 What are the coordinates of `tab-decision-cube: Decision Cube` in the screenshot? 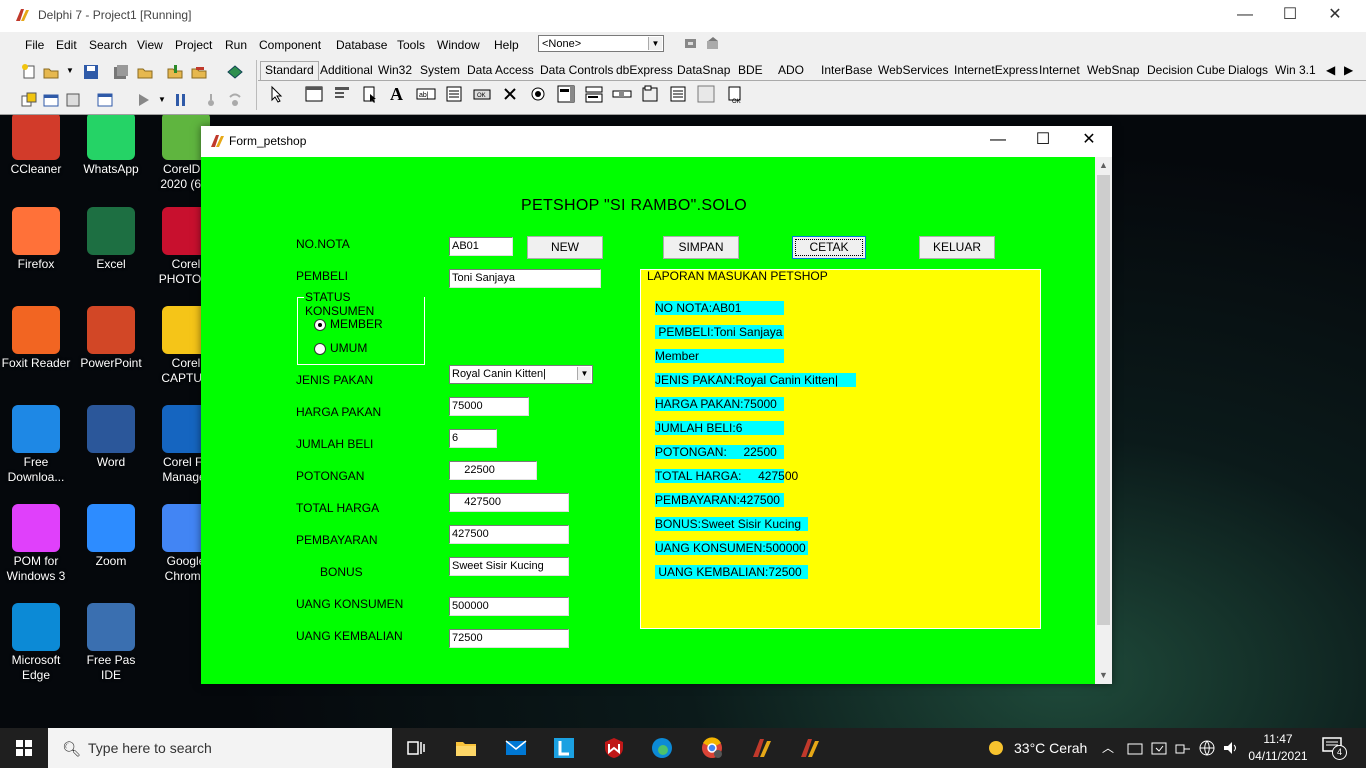 It's located at (1186, 70).